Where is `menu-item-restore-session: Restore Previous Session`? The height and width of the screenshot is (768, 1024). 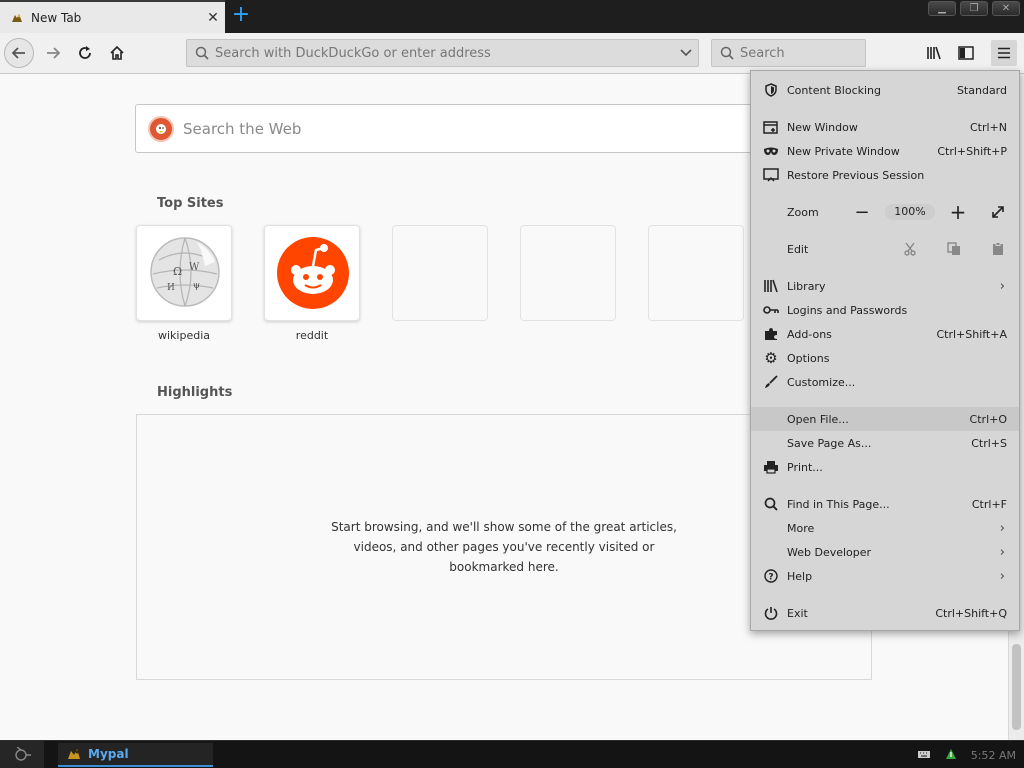
menu-item-restore-session: Restore Previous Session is located at coordinates (885, 175).